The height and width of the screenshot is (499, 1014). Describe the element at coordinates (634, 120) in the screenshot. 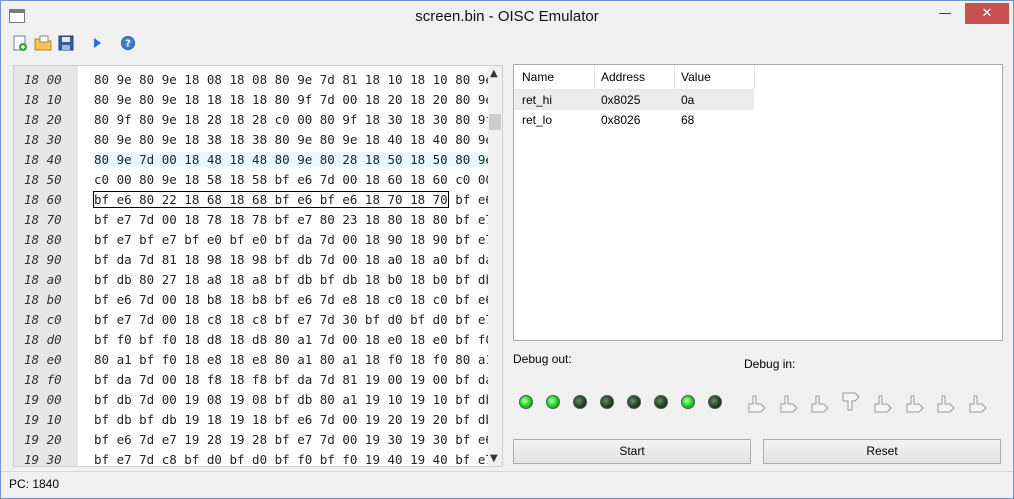

I see `variable-row: ret_lo 0x8026 68` at that location.